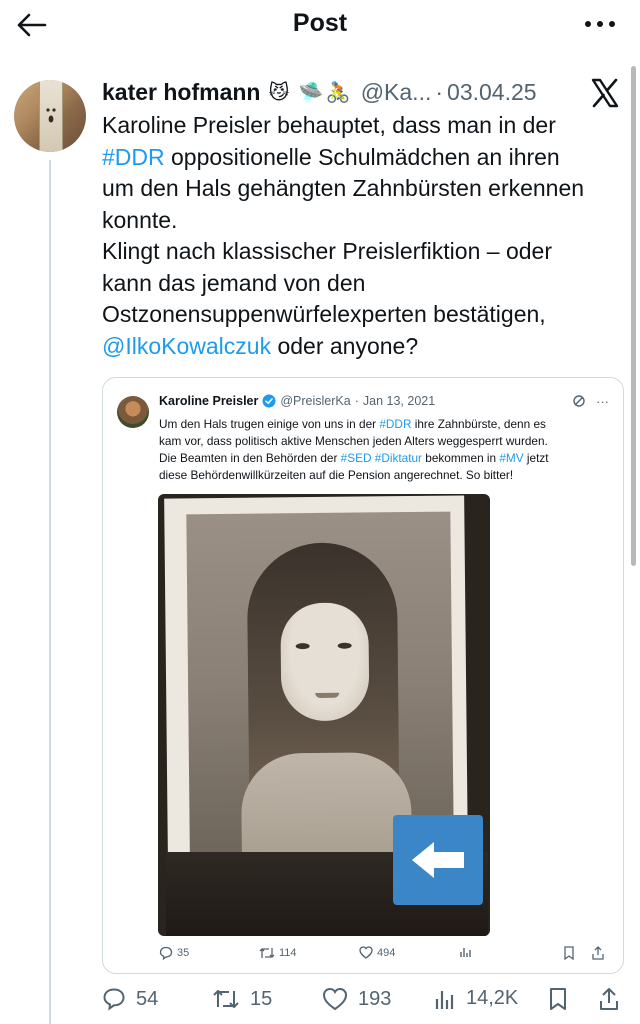 The width and height of the screenshot is (640, 1024). Describe the element at coordinates (511, 458) in the screenshot. I see `hashtag-link: #MV` at that location.